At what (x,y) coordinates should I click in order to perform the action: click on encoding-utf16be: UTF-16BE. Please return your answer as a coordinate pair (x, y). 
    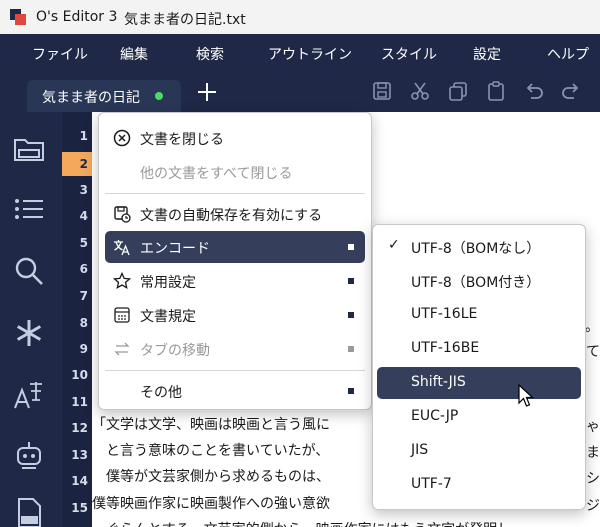
    Looking at the image, I should click on (479, 349).